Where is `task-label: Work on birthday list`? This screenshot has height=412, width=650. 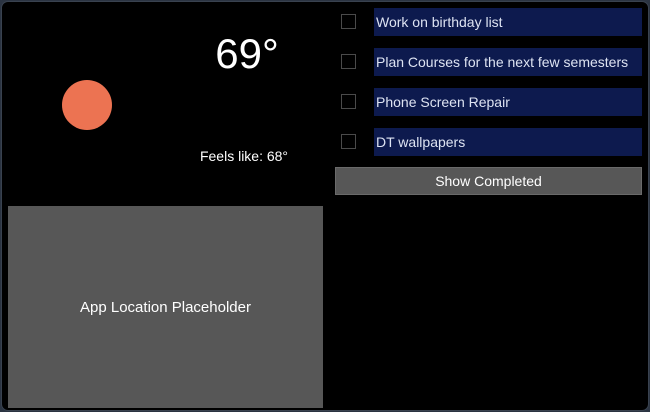 task-label: Work on birthday list is located at coordinates (508, 22).